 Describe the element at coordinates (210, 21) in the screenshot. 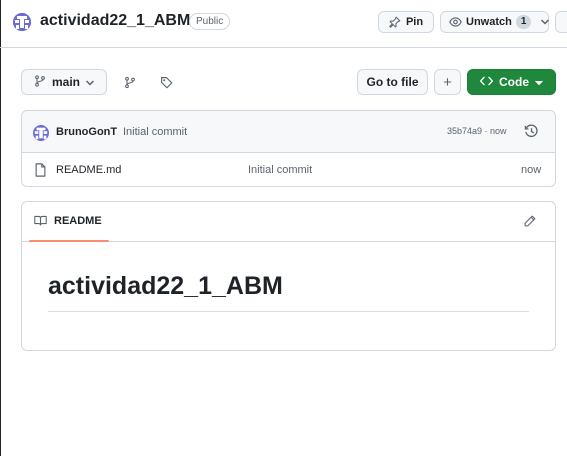

I see `visibility-badge: Public` at that location.